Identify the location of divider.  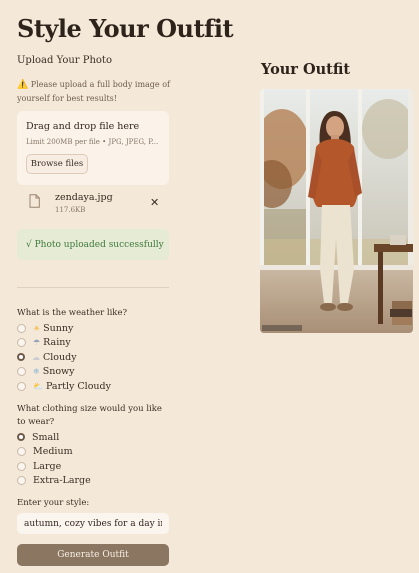
(93, 287).